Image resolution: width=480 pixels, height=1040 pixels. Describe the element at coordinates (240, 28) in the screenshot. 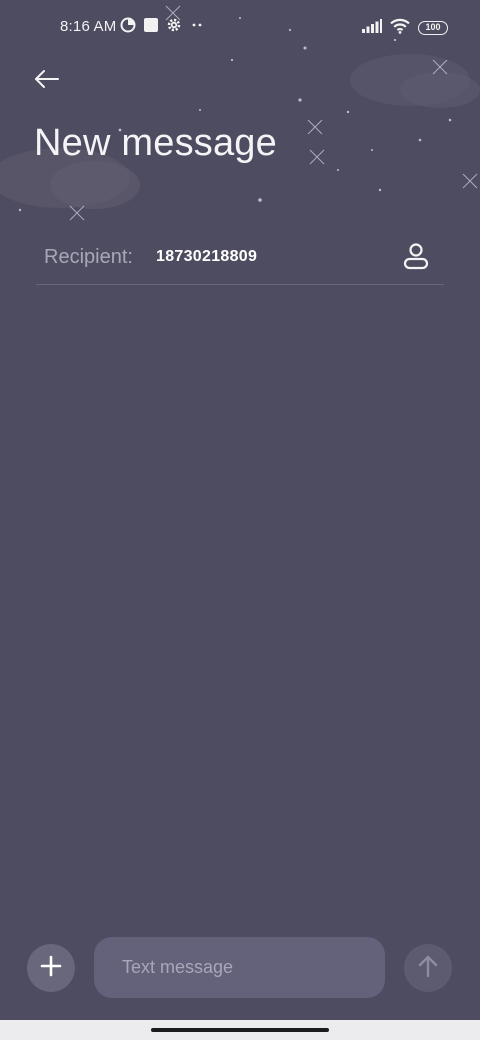

I see `status-bar: 8:16 AM 100` at that location.